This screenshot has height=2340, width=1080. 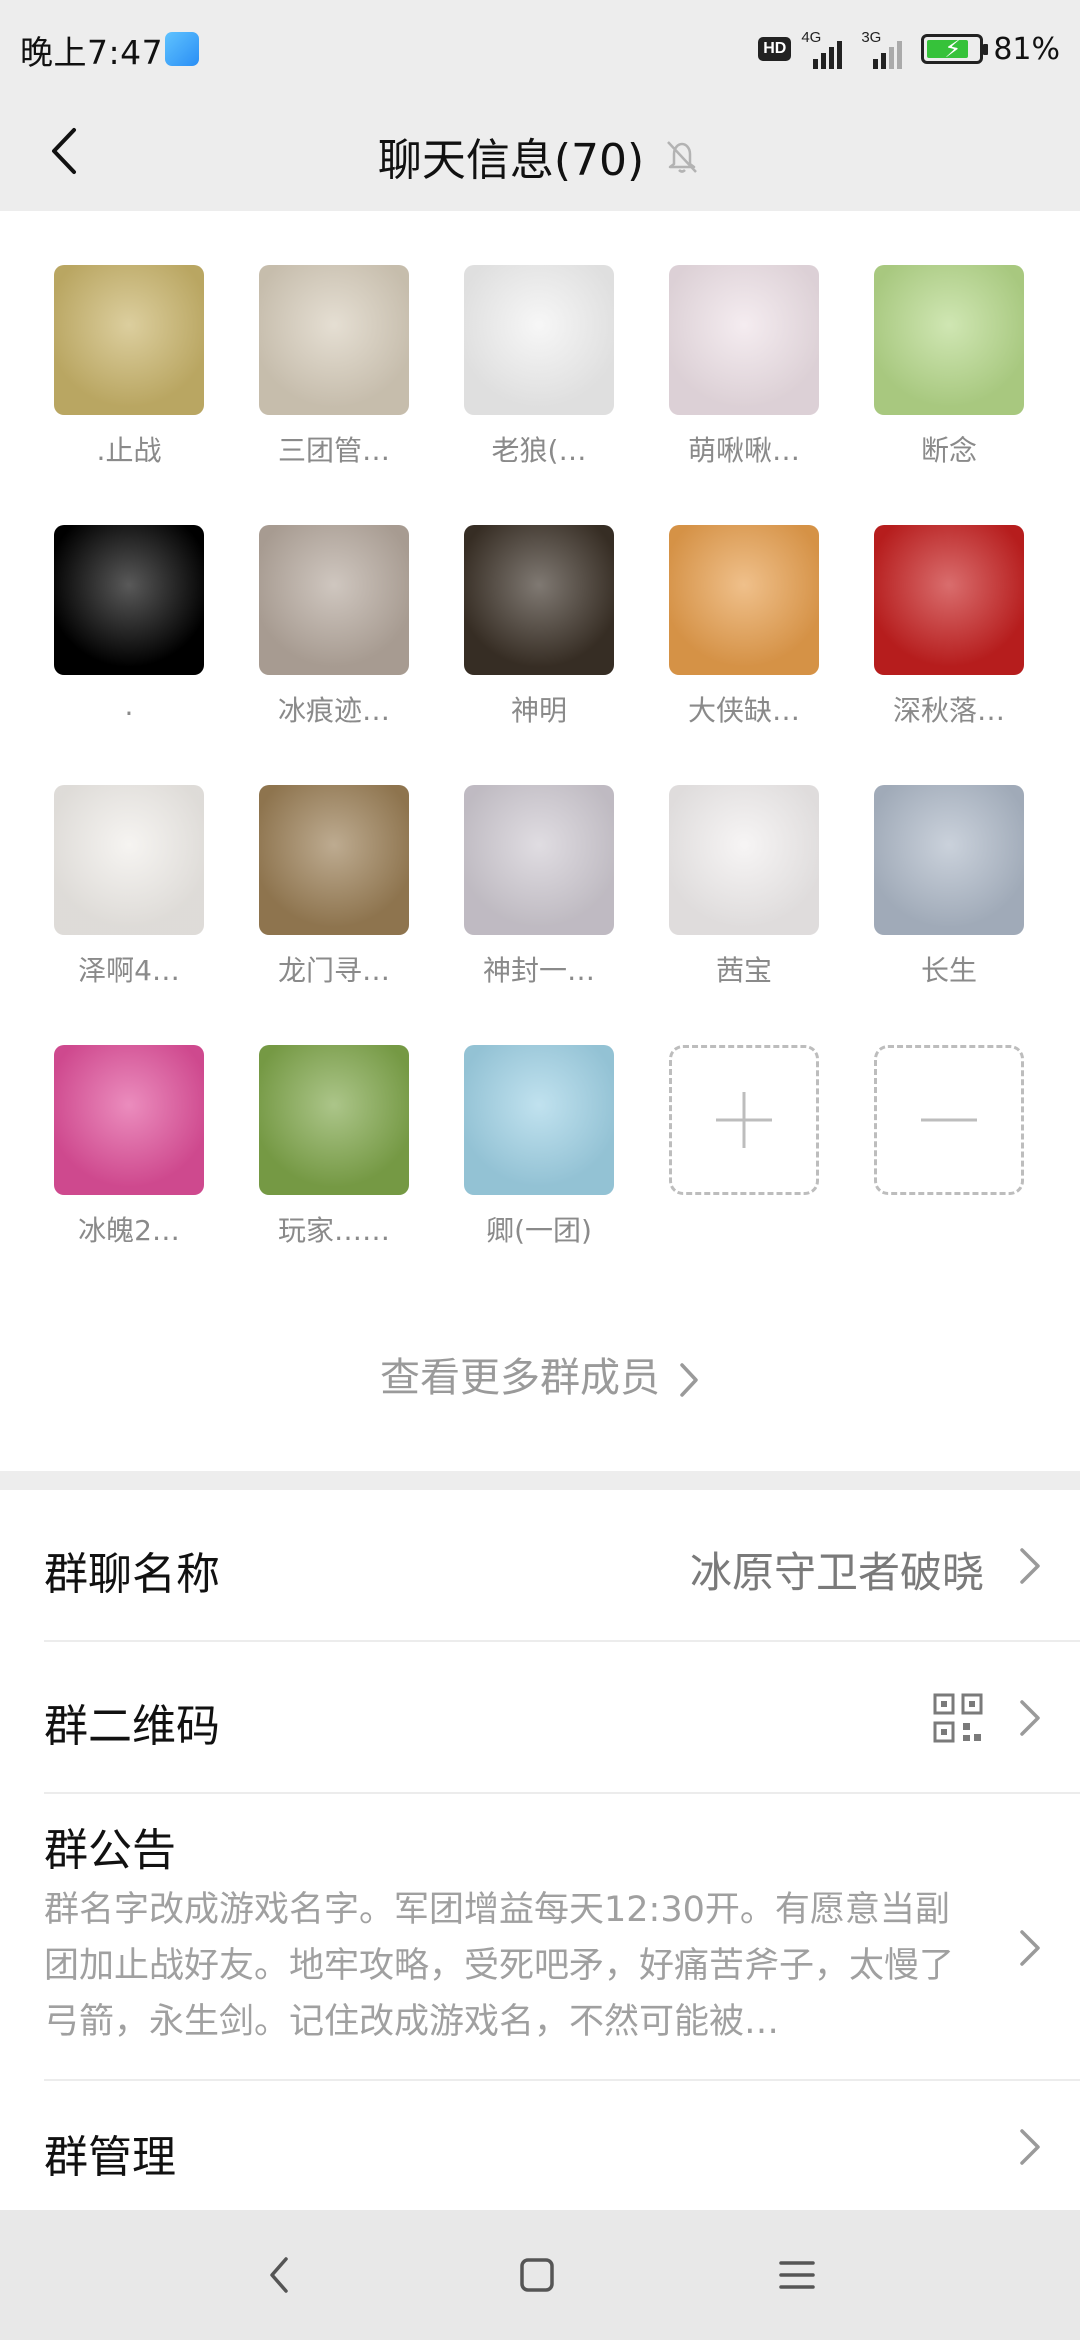 I want to click on bell-off-icon, so click(x=682, y=157).